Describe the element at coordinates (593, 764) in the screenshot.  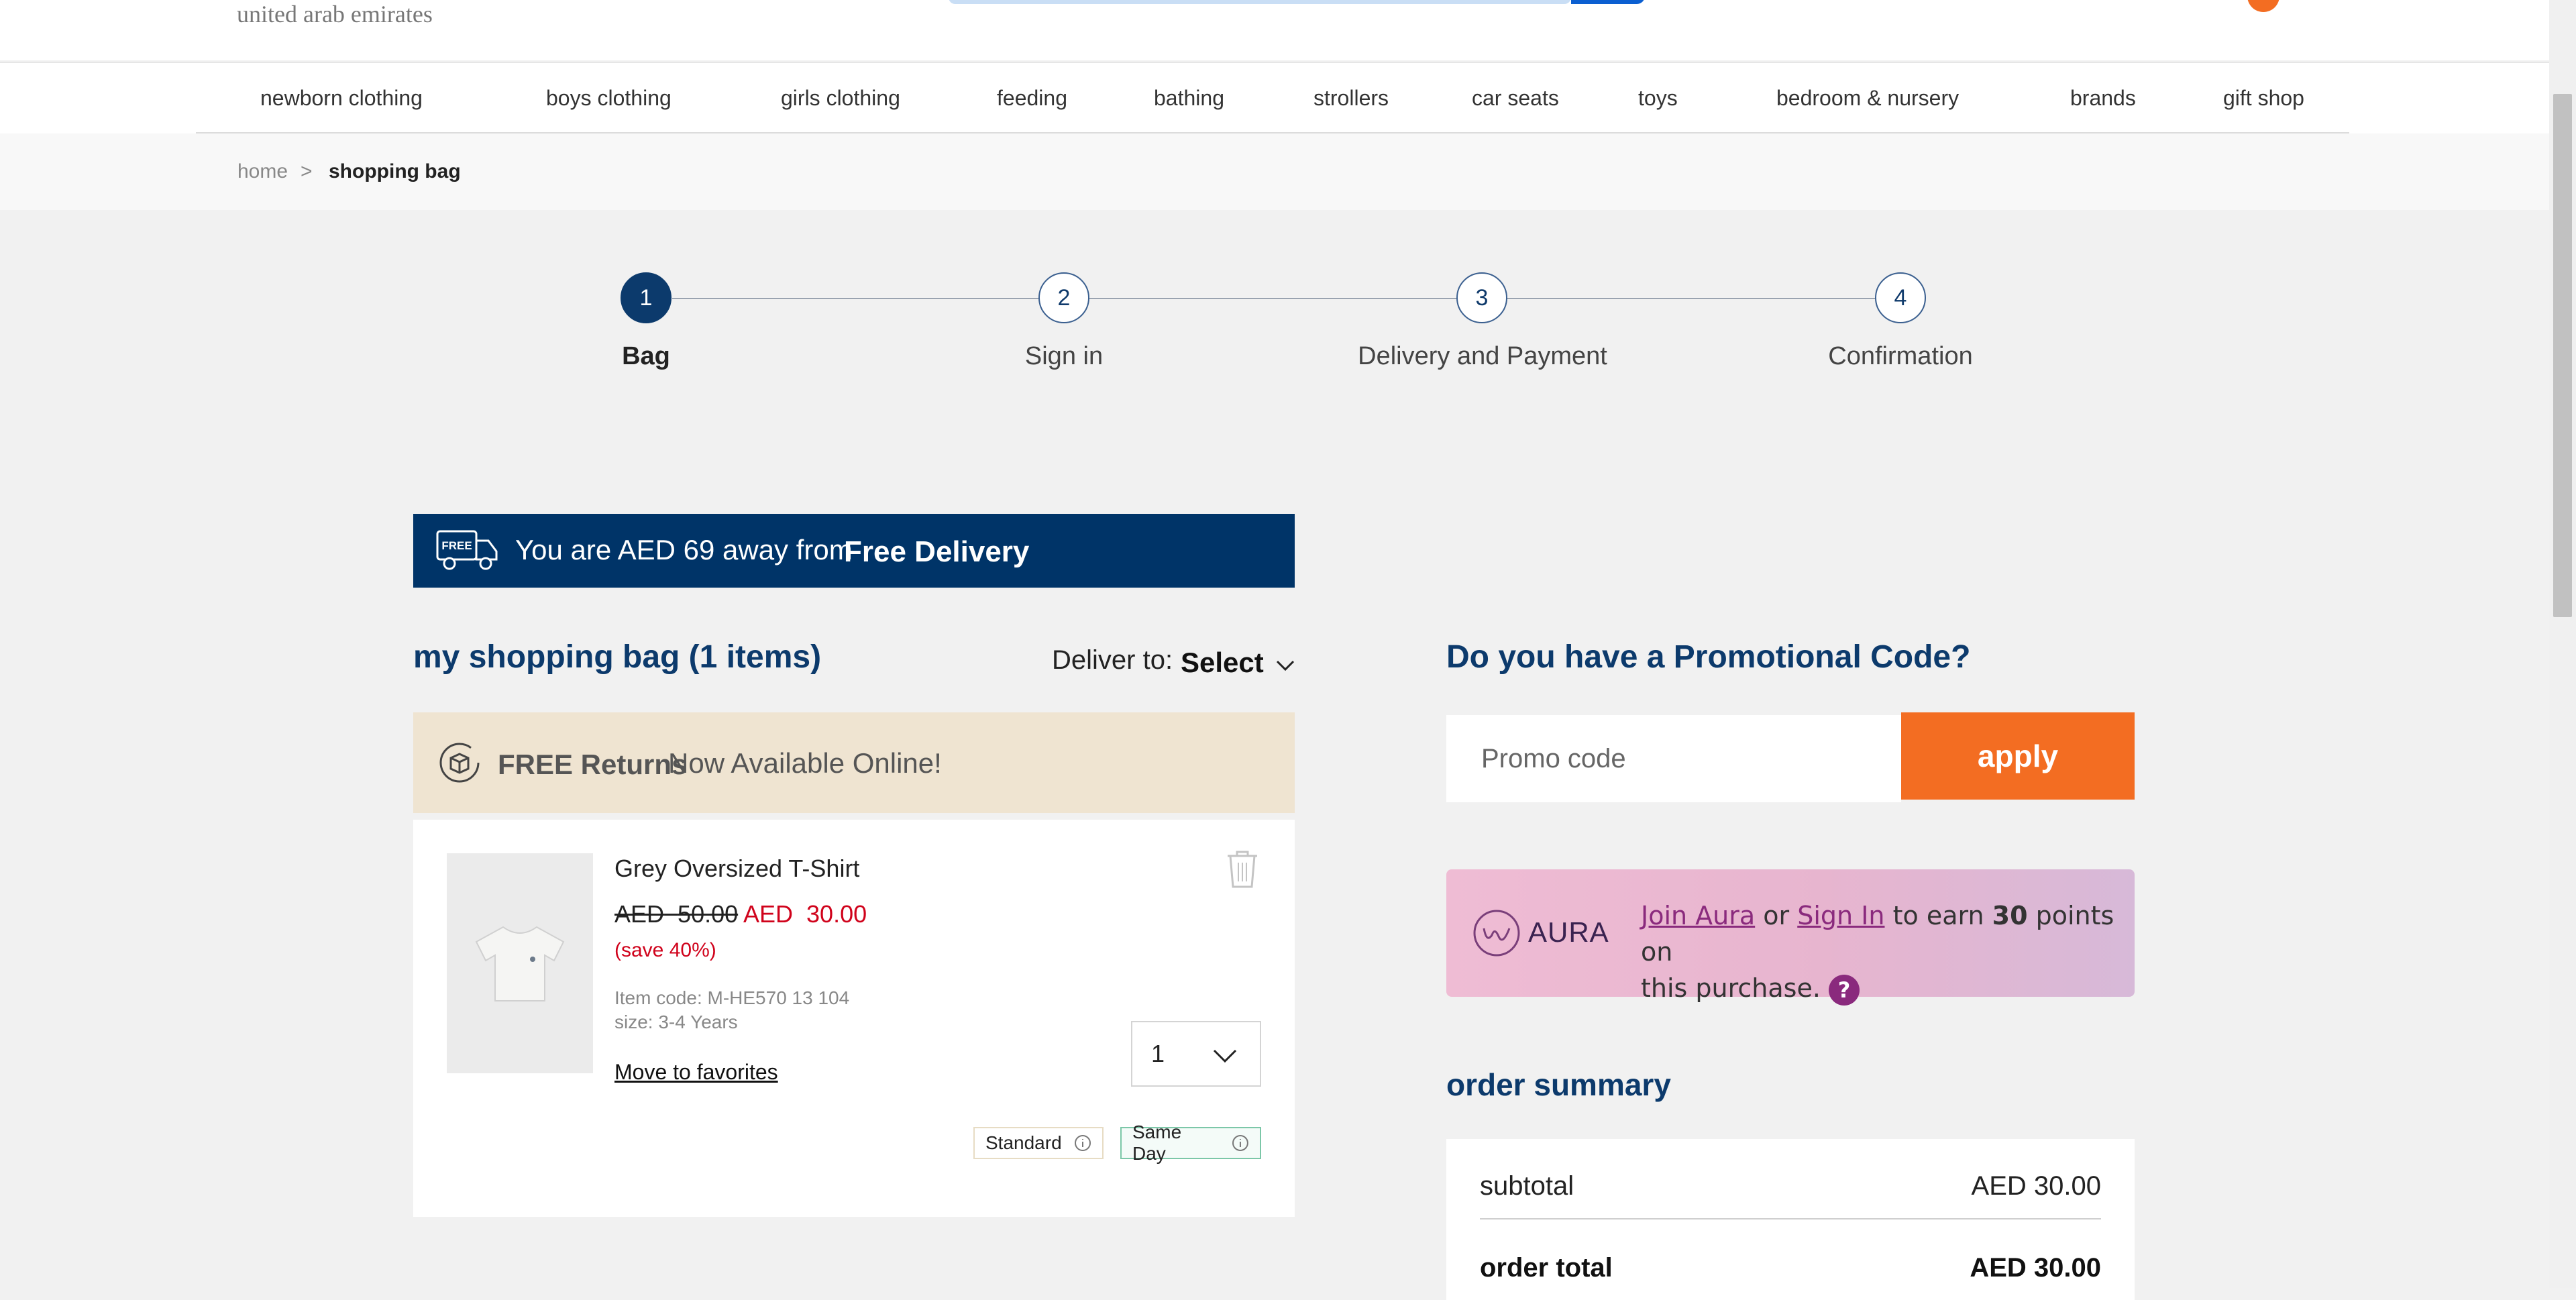
I see `free-returns-bold: FREE Returns` at that location.